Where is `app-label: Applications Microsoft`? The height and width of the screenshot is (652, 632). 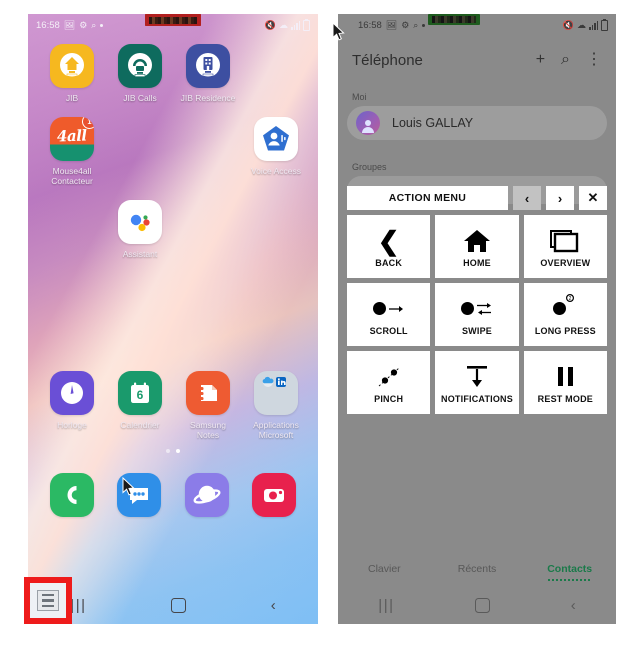
app-label: Applications Microsoft is located at coordinates (276, 430).